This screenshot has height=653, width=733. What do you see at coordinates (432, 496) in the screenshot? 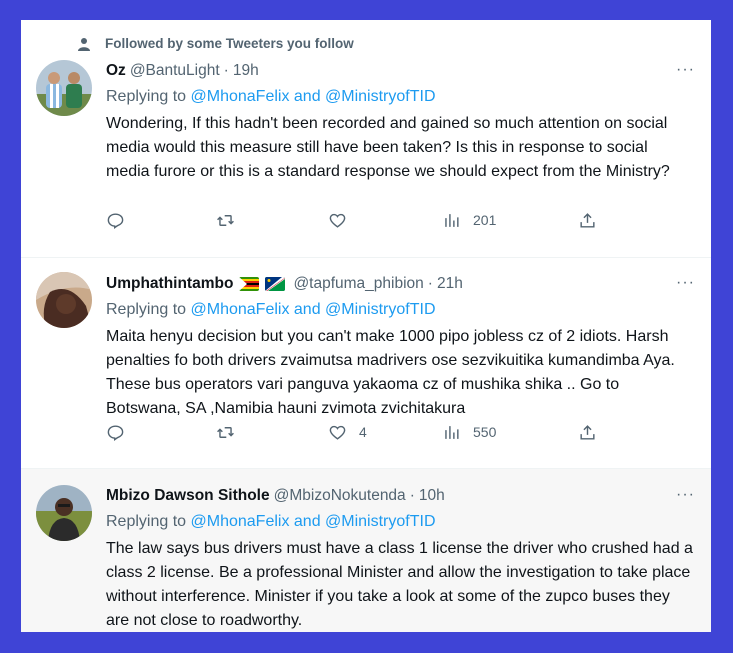
I see `tweet-time: 10h` at bounding box center [432, 496].